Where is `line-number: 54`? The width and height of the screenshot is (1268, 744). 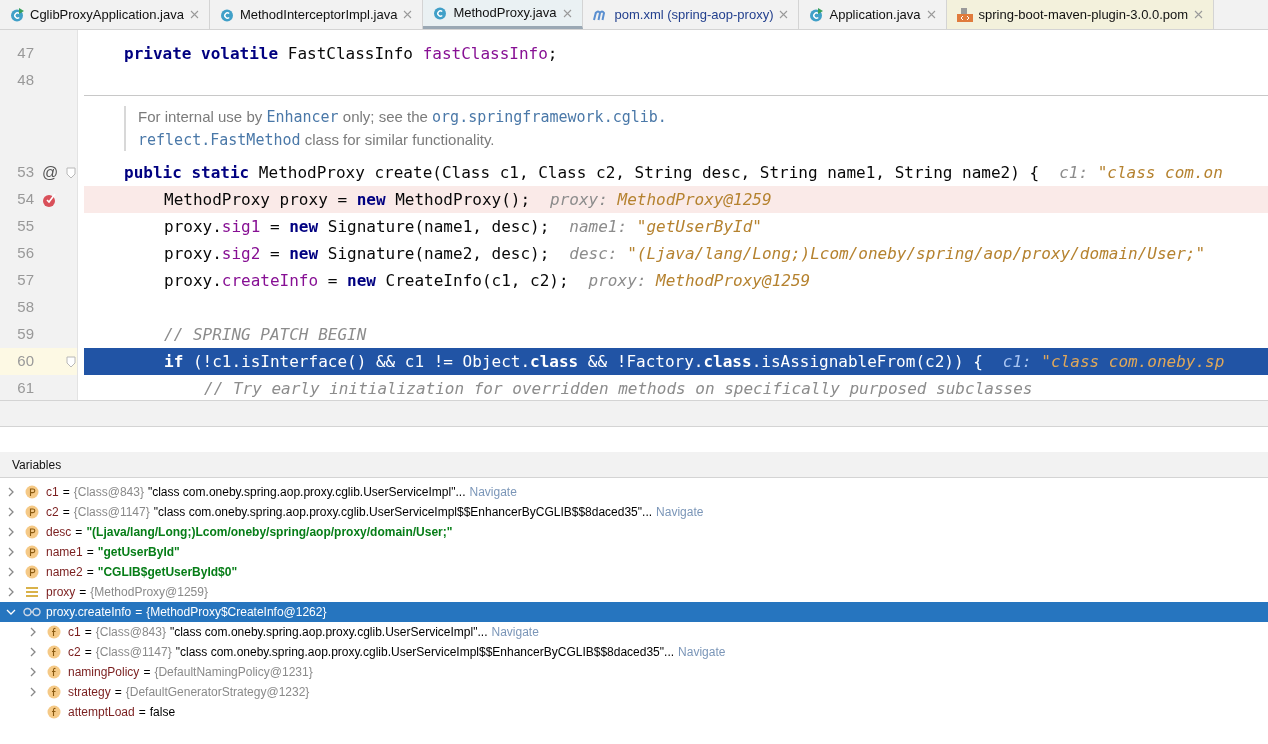
line-number: 54 is located at coordinates (25, 199).